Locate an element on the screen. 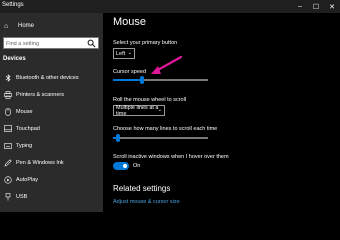 The height and width of the screenshot is (240, 340). primary-button-dropdown: Left ⌄ is located at coordinates (124, 53).